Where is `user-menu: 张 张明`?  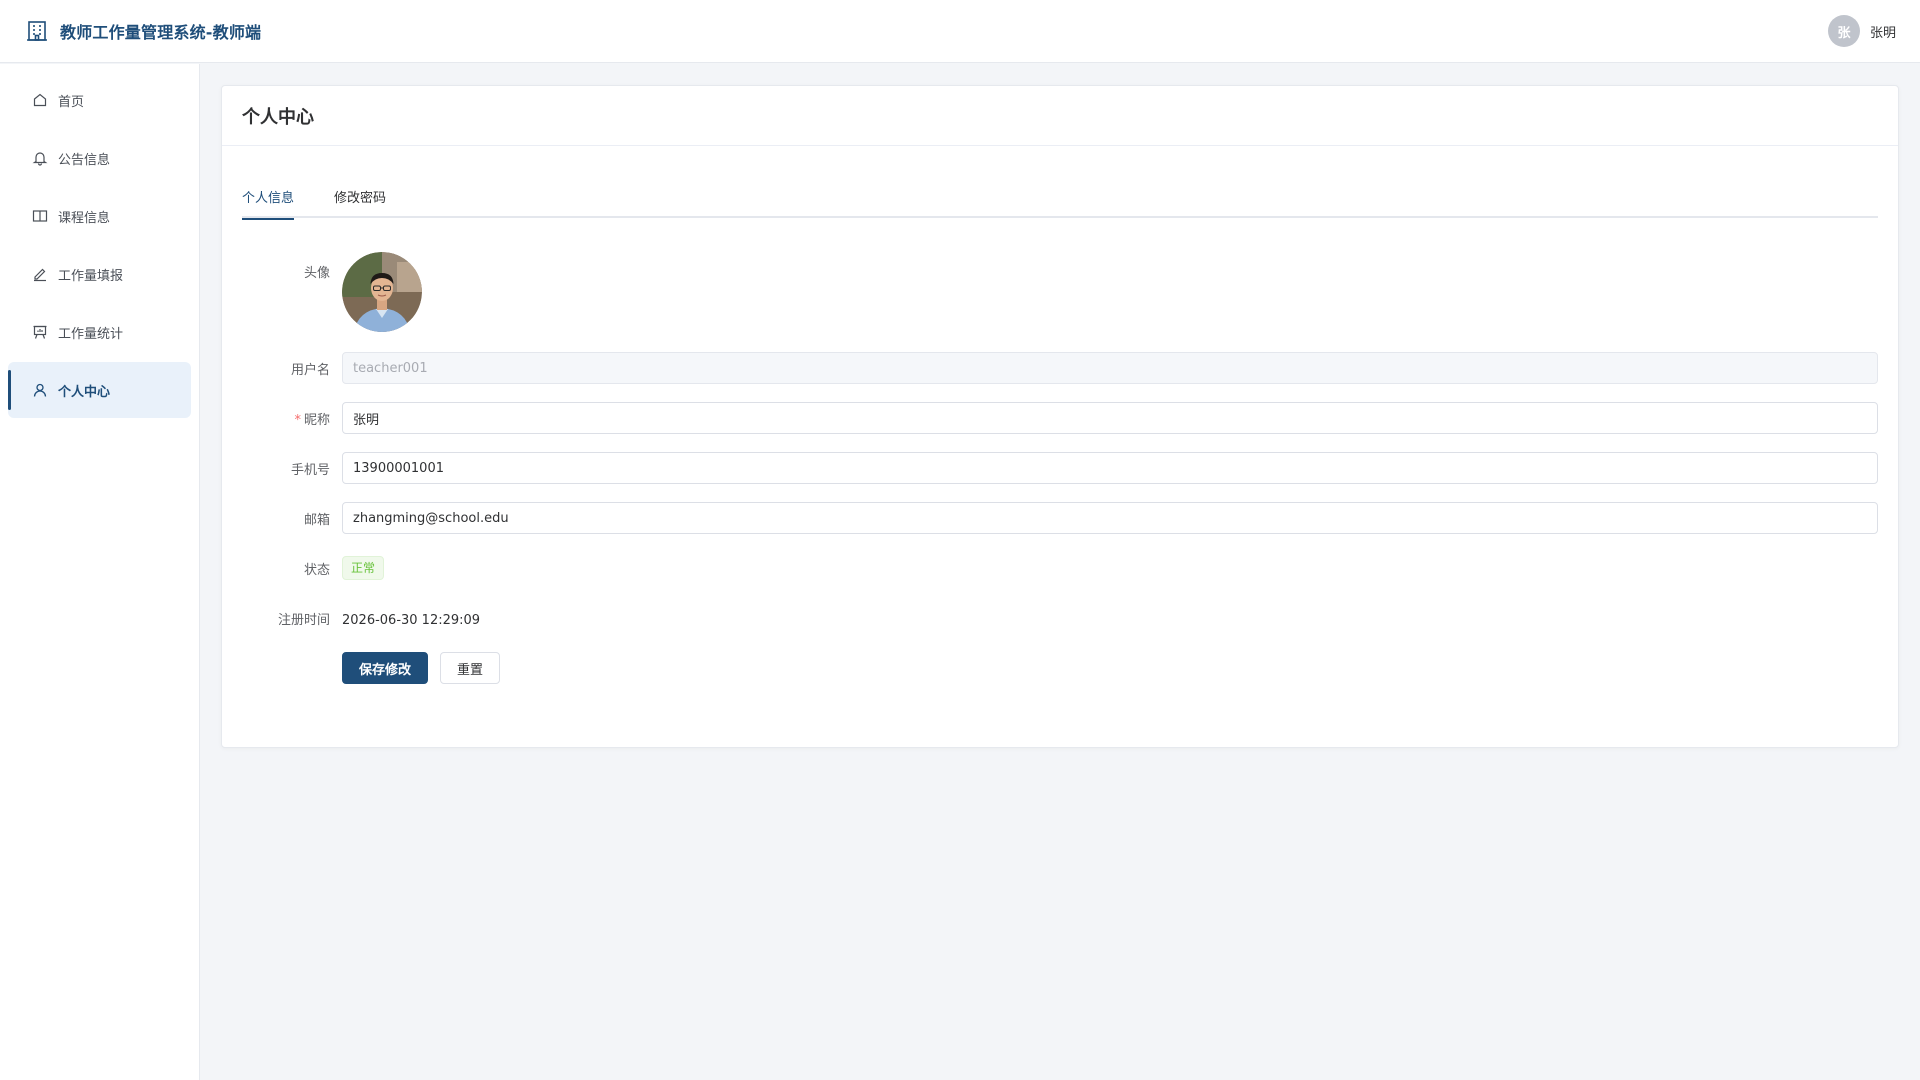
user-menu: 张 张明 is located at coordinates (1861, 31).